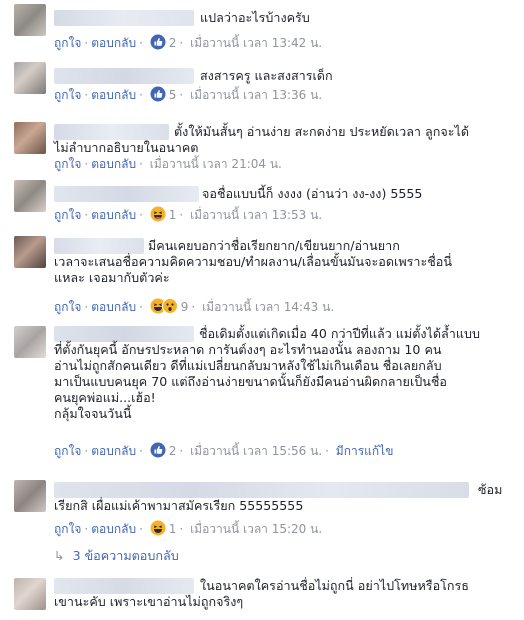  I want to click on comment-line: สงสารครู และสงสารเด็ก, so click(266, 75).